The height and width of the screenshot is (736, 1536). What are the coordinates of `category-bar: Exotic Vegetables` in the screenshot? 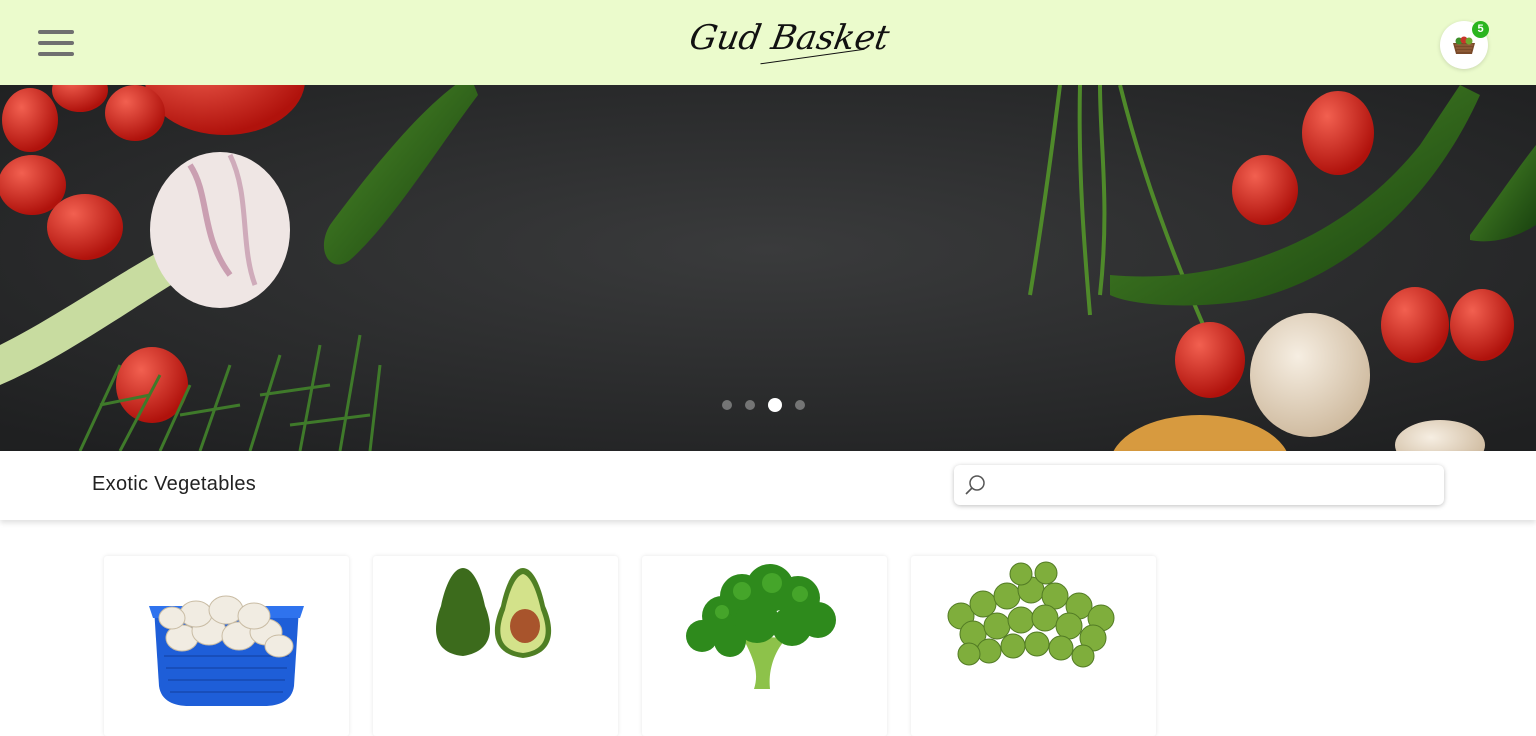 It's located at (768, 485).